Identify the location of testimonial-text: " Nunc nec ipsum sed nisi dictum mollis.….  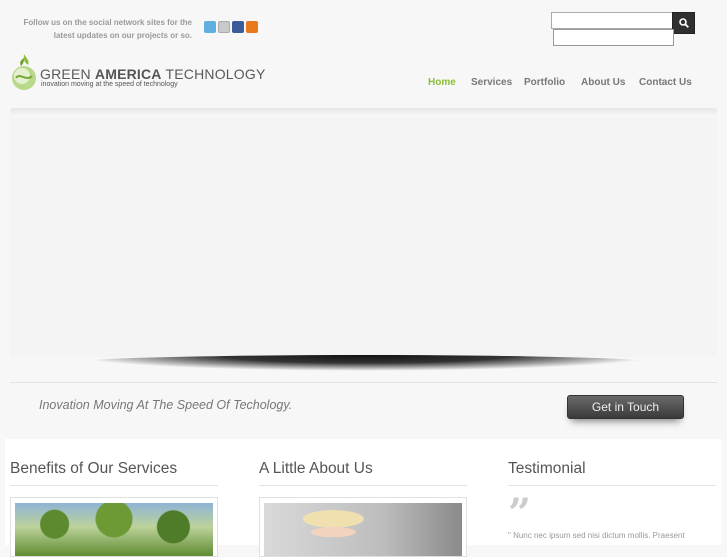
(596, 535).